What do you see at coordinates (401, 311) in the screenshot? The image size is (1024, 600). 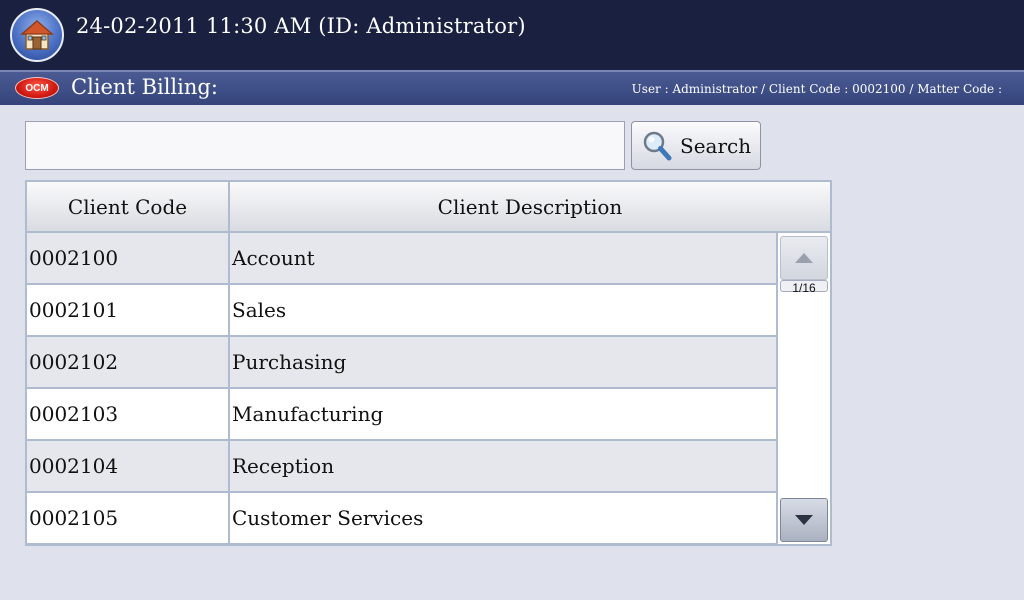 I see `table-row: 0002101 Sales` at bounding box center [401, 311].